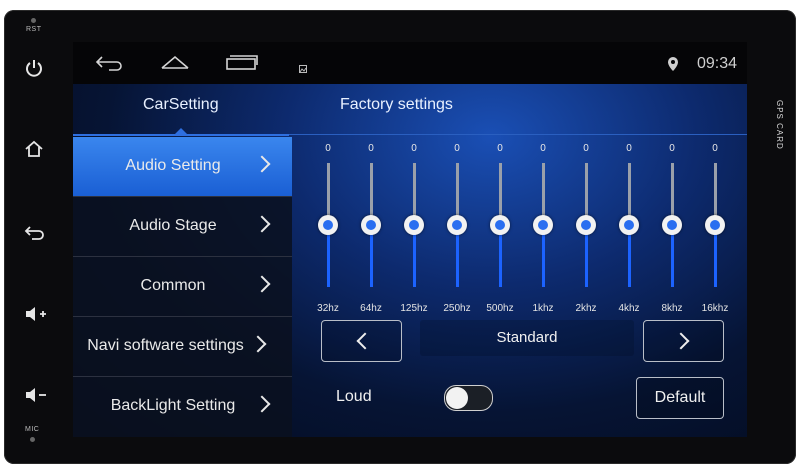 This screenshot has width=800, height=474. I want to click on menu-item-audio-stage: Audio Stage, so click(182, 227).